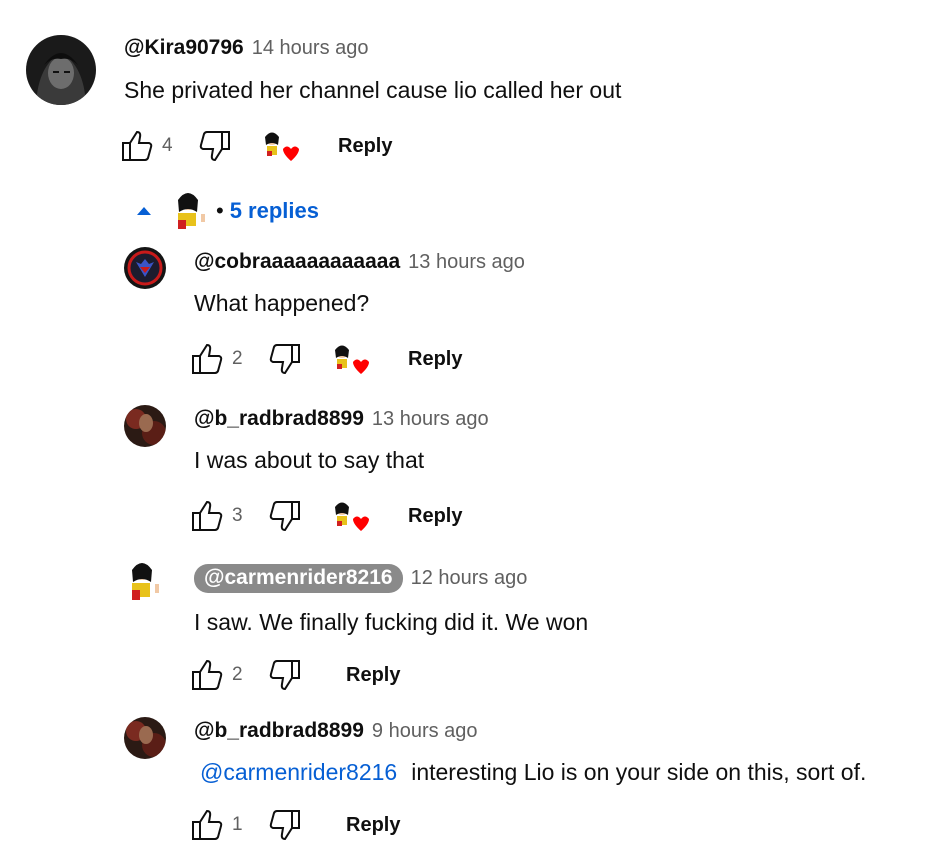 Image resolution: width=926 pixels, height=863 pixels. What do you see at coordinates (256, 146) in the screenshot?
I see `comment-actions: 4 Reply` at bounding box center [256, 146].